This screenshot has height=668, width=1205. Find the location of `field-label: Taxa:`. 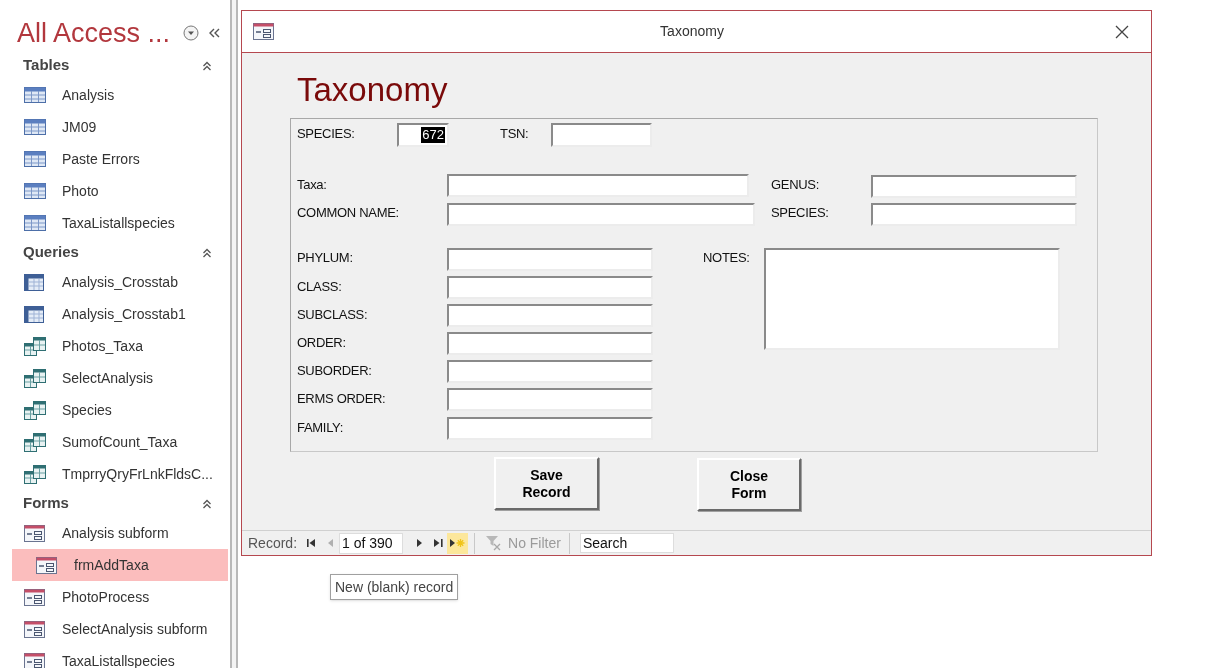

field-label: Taxa: is located at coordinates (312, 185).